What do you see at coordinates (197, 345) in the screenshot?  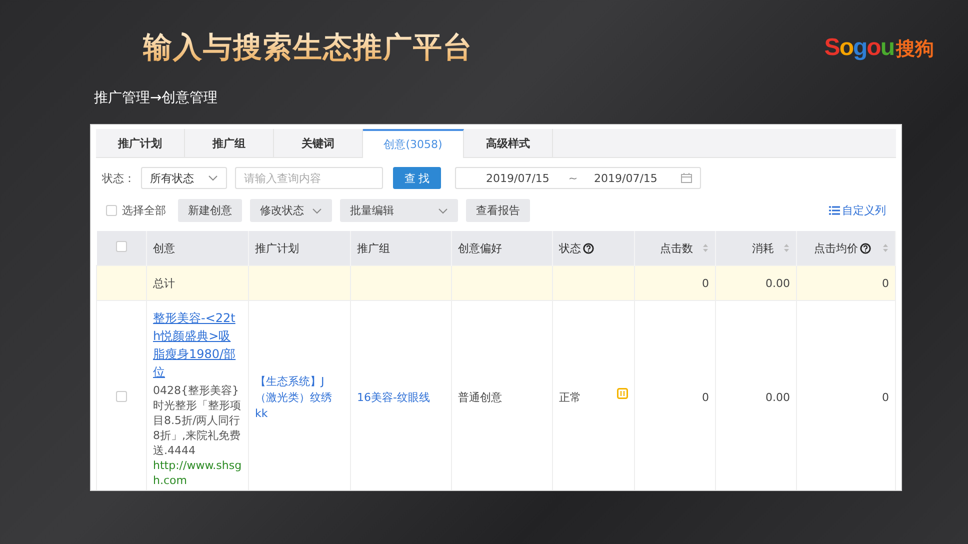 I see `ad-title-link: 整形美容-<22th悦颜盛典>吸脂瘦身1980/部位` at bounding box center [197, 345].